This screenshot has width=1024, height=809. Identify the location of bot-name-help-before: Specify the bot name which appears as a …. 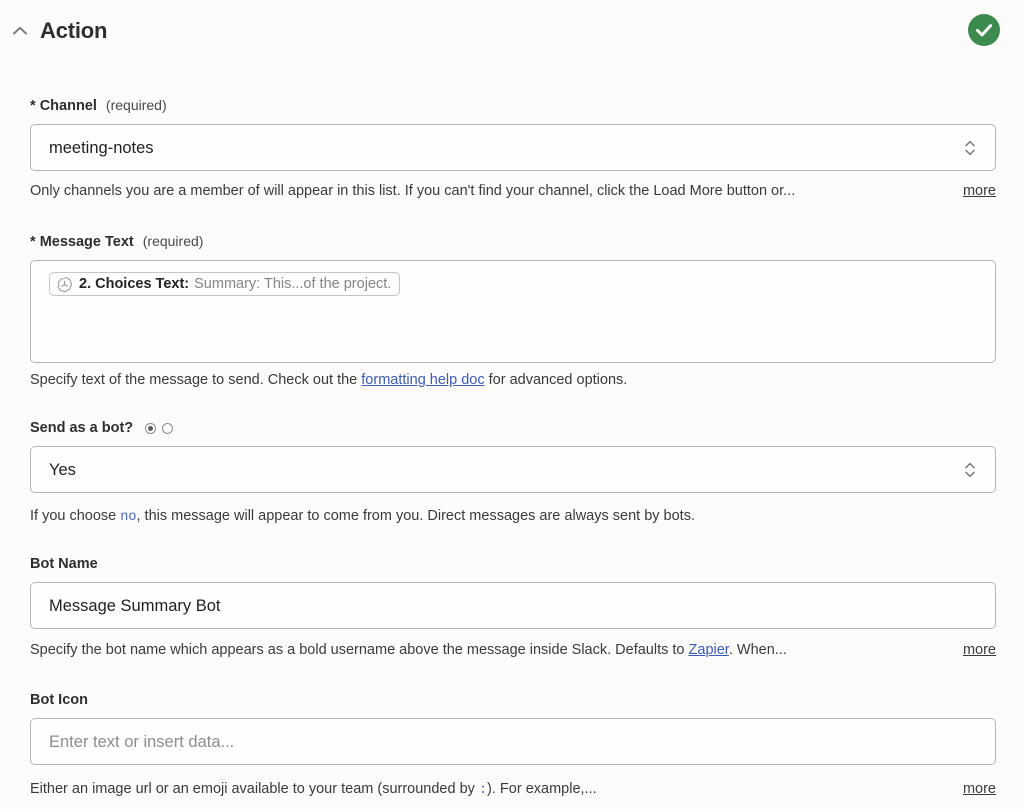
(359, 650).